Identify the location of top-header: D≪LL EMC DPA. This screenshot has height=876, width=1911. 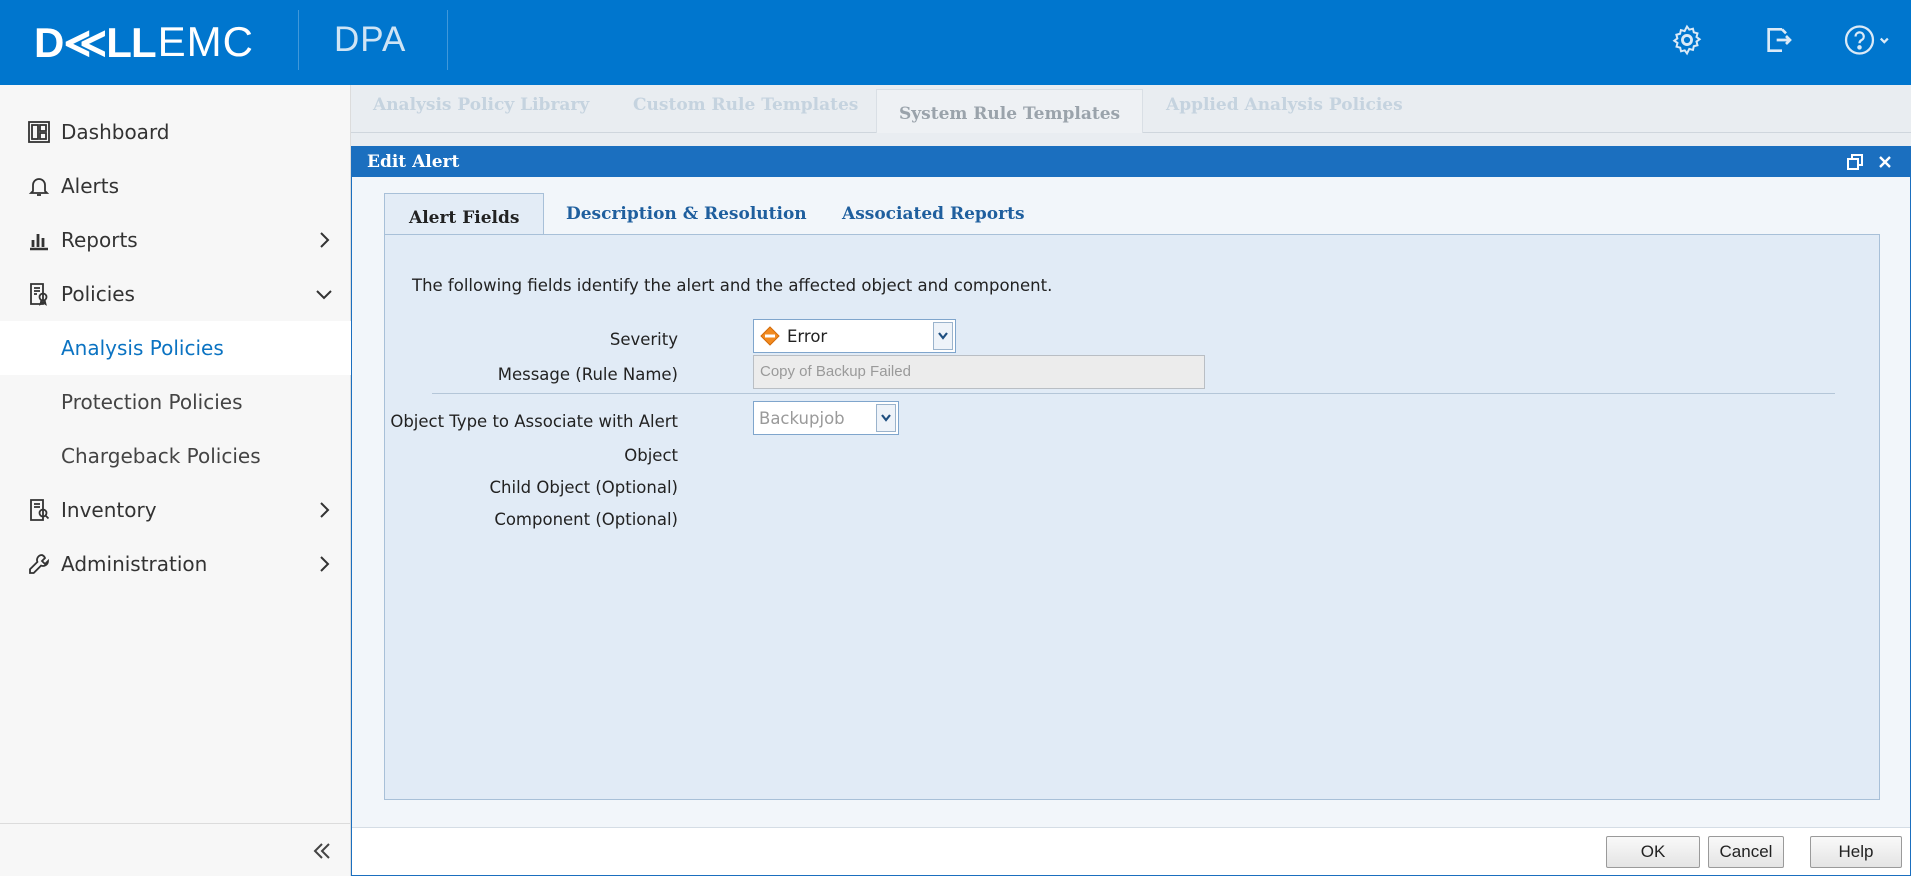
(955, 42).